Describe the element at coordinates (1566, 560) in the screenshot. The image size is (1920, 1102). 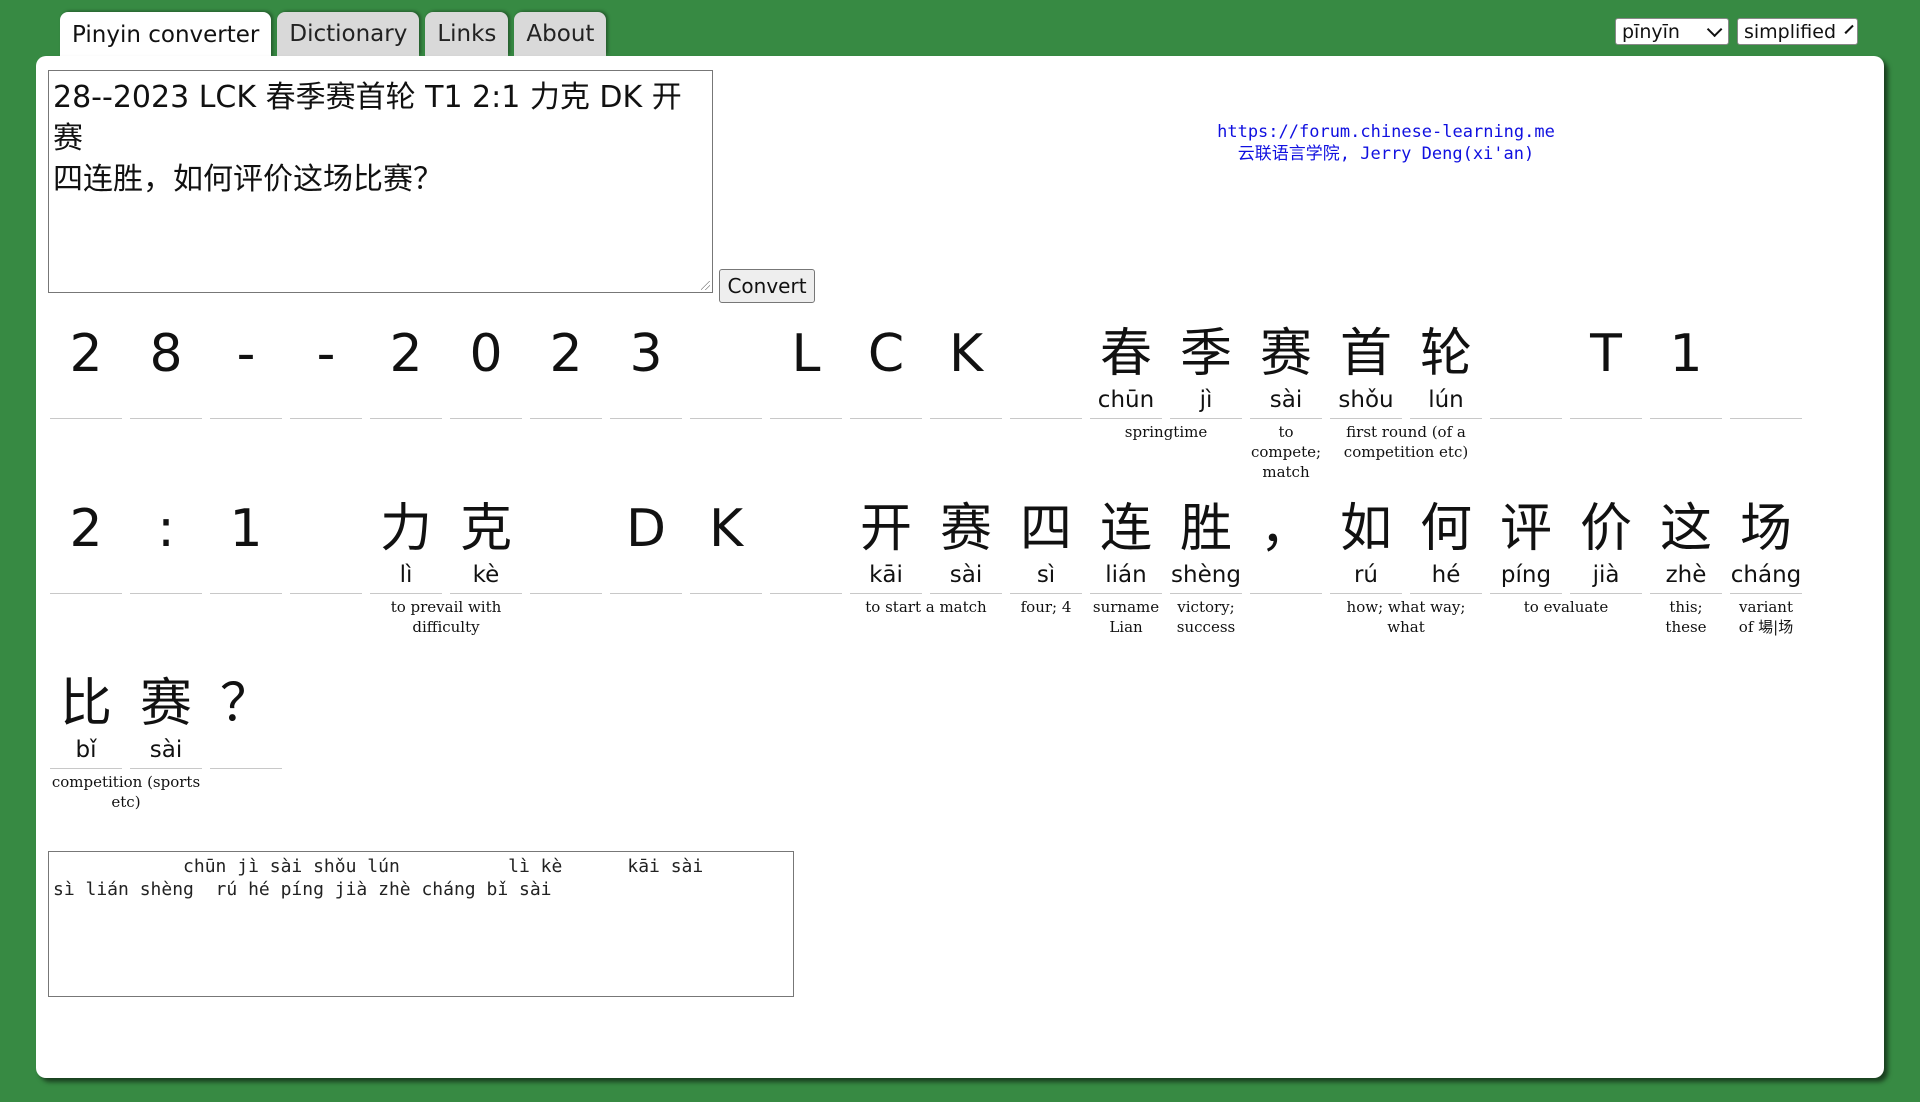
I see `word-group: 评 píng 价 jià to evaluate` at that location.